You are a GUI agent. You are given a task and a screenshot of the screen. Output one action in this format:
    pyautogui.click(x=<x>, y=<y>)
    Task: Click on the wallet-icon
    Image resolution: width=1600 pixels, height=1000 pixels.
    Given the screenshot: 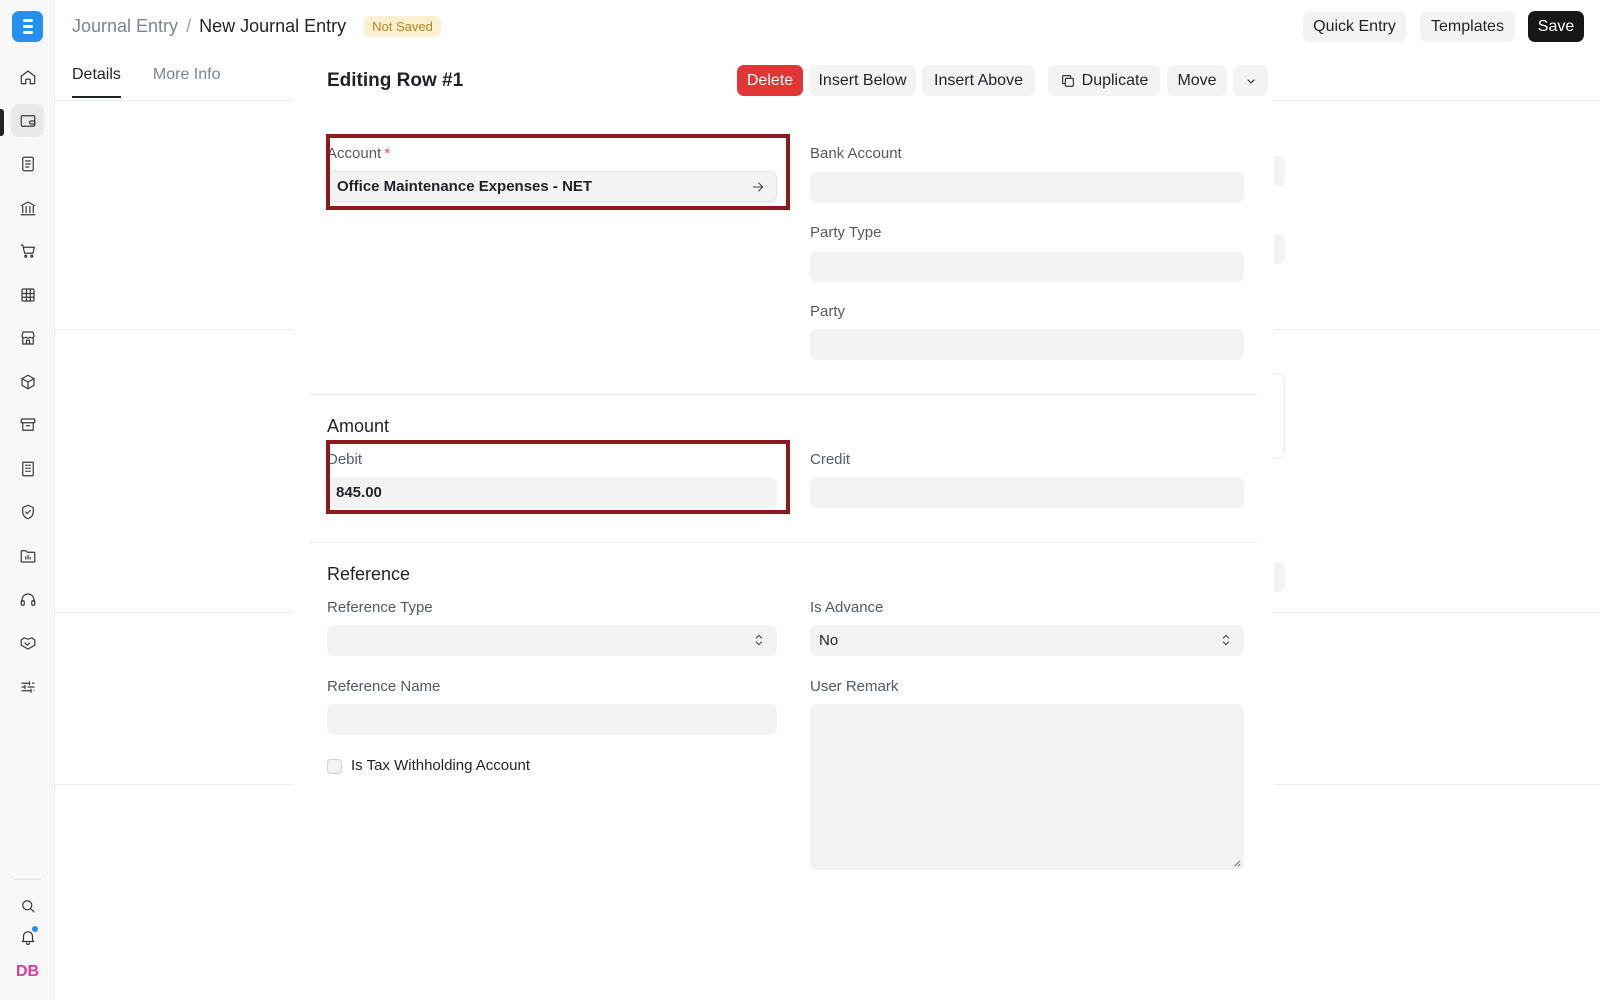 What is the action you would take?
    pyautogui.click(x=27, y=120)
    